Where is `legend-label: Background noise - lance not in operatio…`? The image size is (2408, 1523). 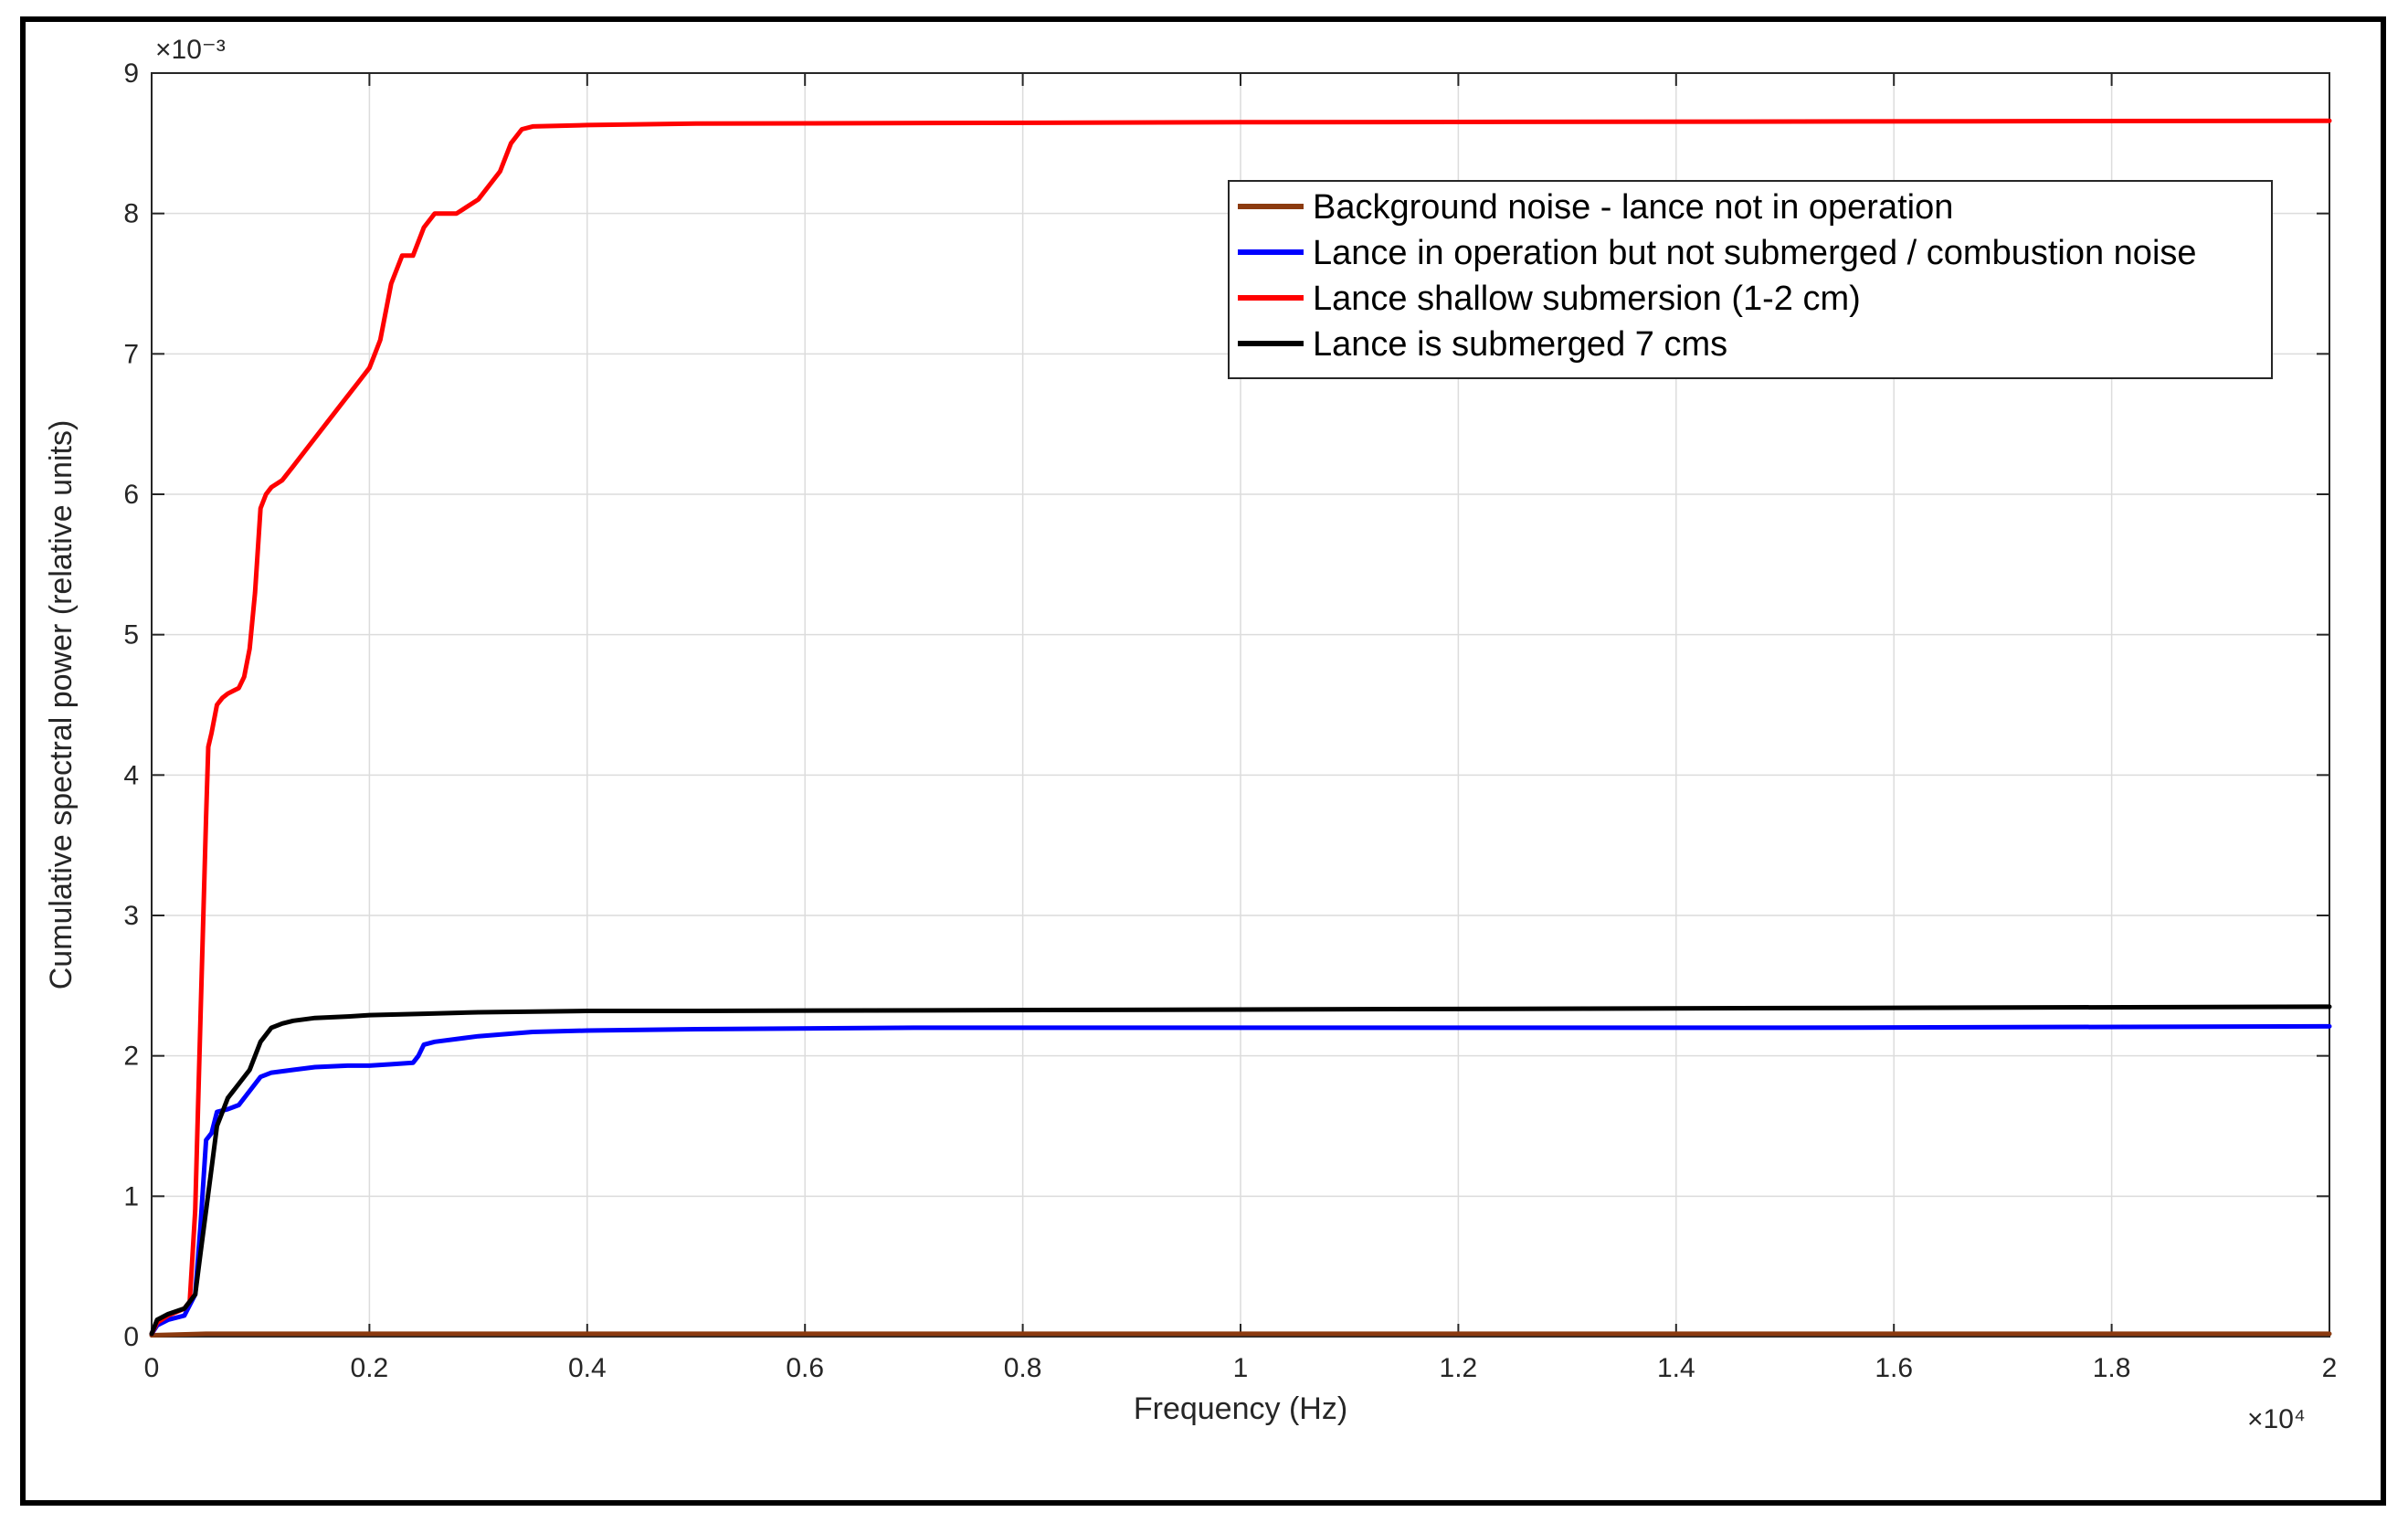 legend-label: Background noise - lance not in operatio… is located at coordinates (1633, 207).